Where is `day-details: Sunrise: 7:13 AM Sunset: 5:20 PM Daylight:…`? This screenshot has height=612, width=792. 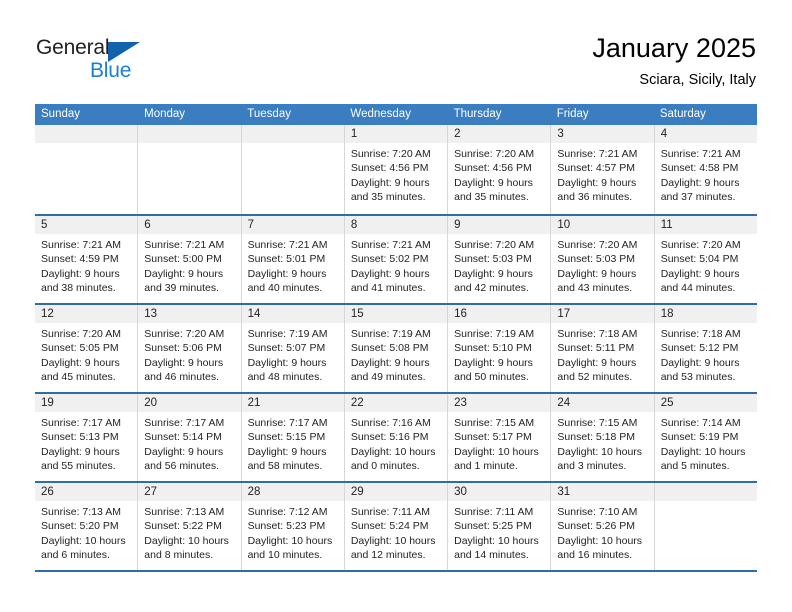
day-details: Sunrise: 7:13 AM Sunset: 5:20 PM Daylight:… is located at coordinates (86, 531).